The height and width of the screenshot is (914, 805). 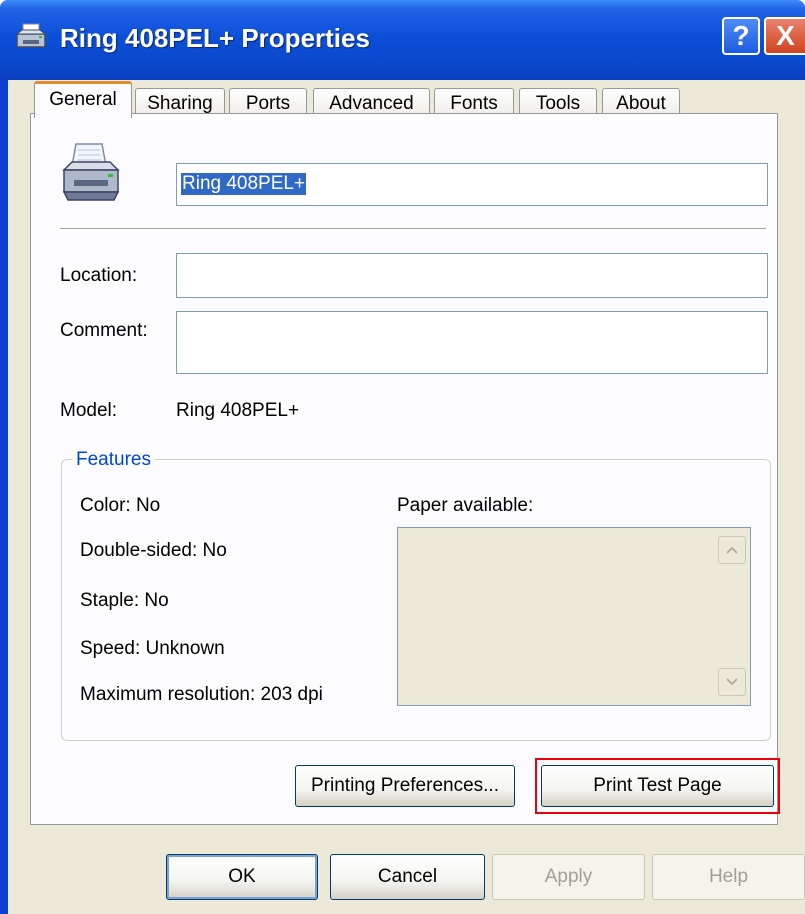 What do you see at coordinates (407, 877) in the screenshot?
I see `cancel-button: Cancel` at bounding box center [407, 877].